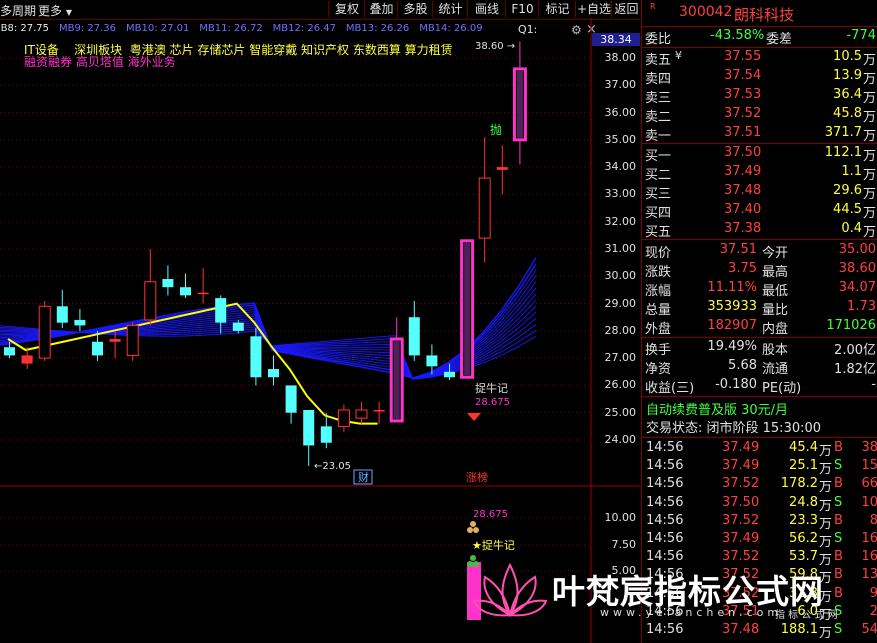 This screenshot has height=643, width=877. Describe the element at coordinates (861, 306) in the screenshot. I see `stat-value-2: 1.73` at that location.